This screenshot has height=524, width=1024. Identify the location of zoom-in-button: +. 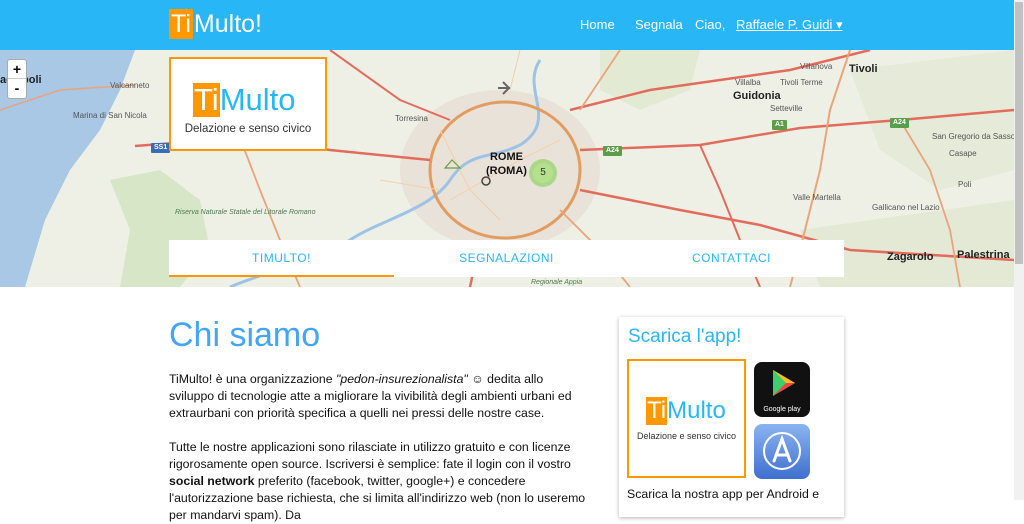
(17, 69).